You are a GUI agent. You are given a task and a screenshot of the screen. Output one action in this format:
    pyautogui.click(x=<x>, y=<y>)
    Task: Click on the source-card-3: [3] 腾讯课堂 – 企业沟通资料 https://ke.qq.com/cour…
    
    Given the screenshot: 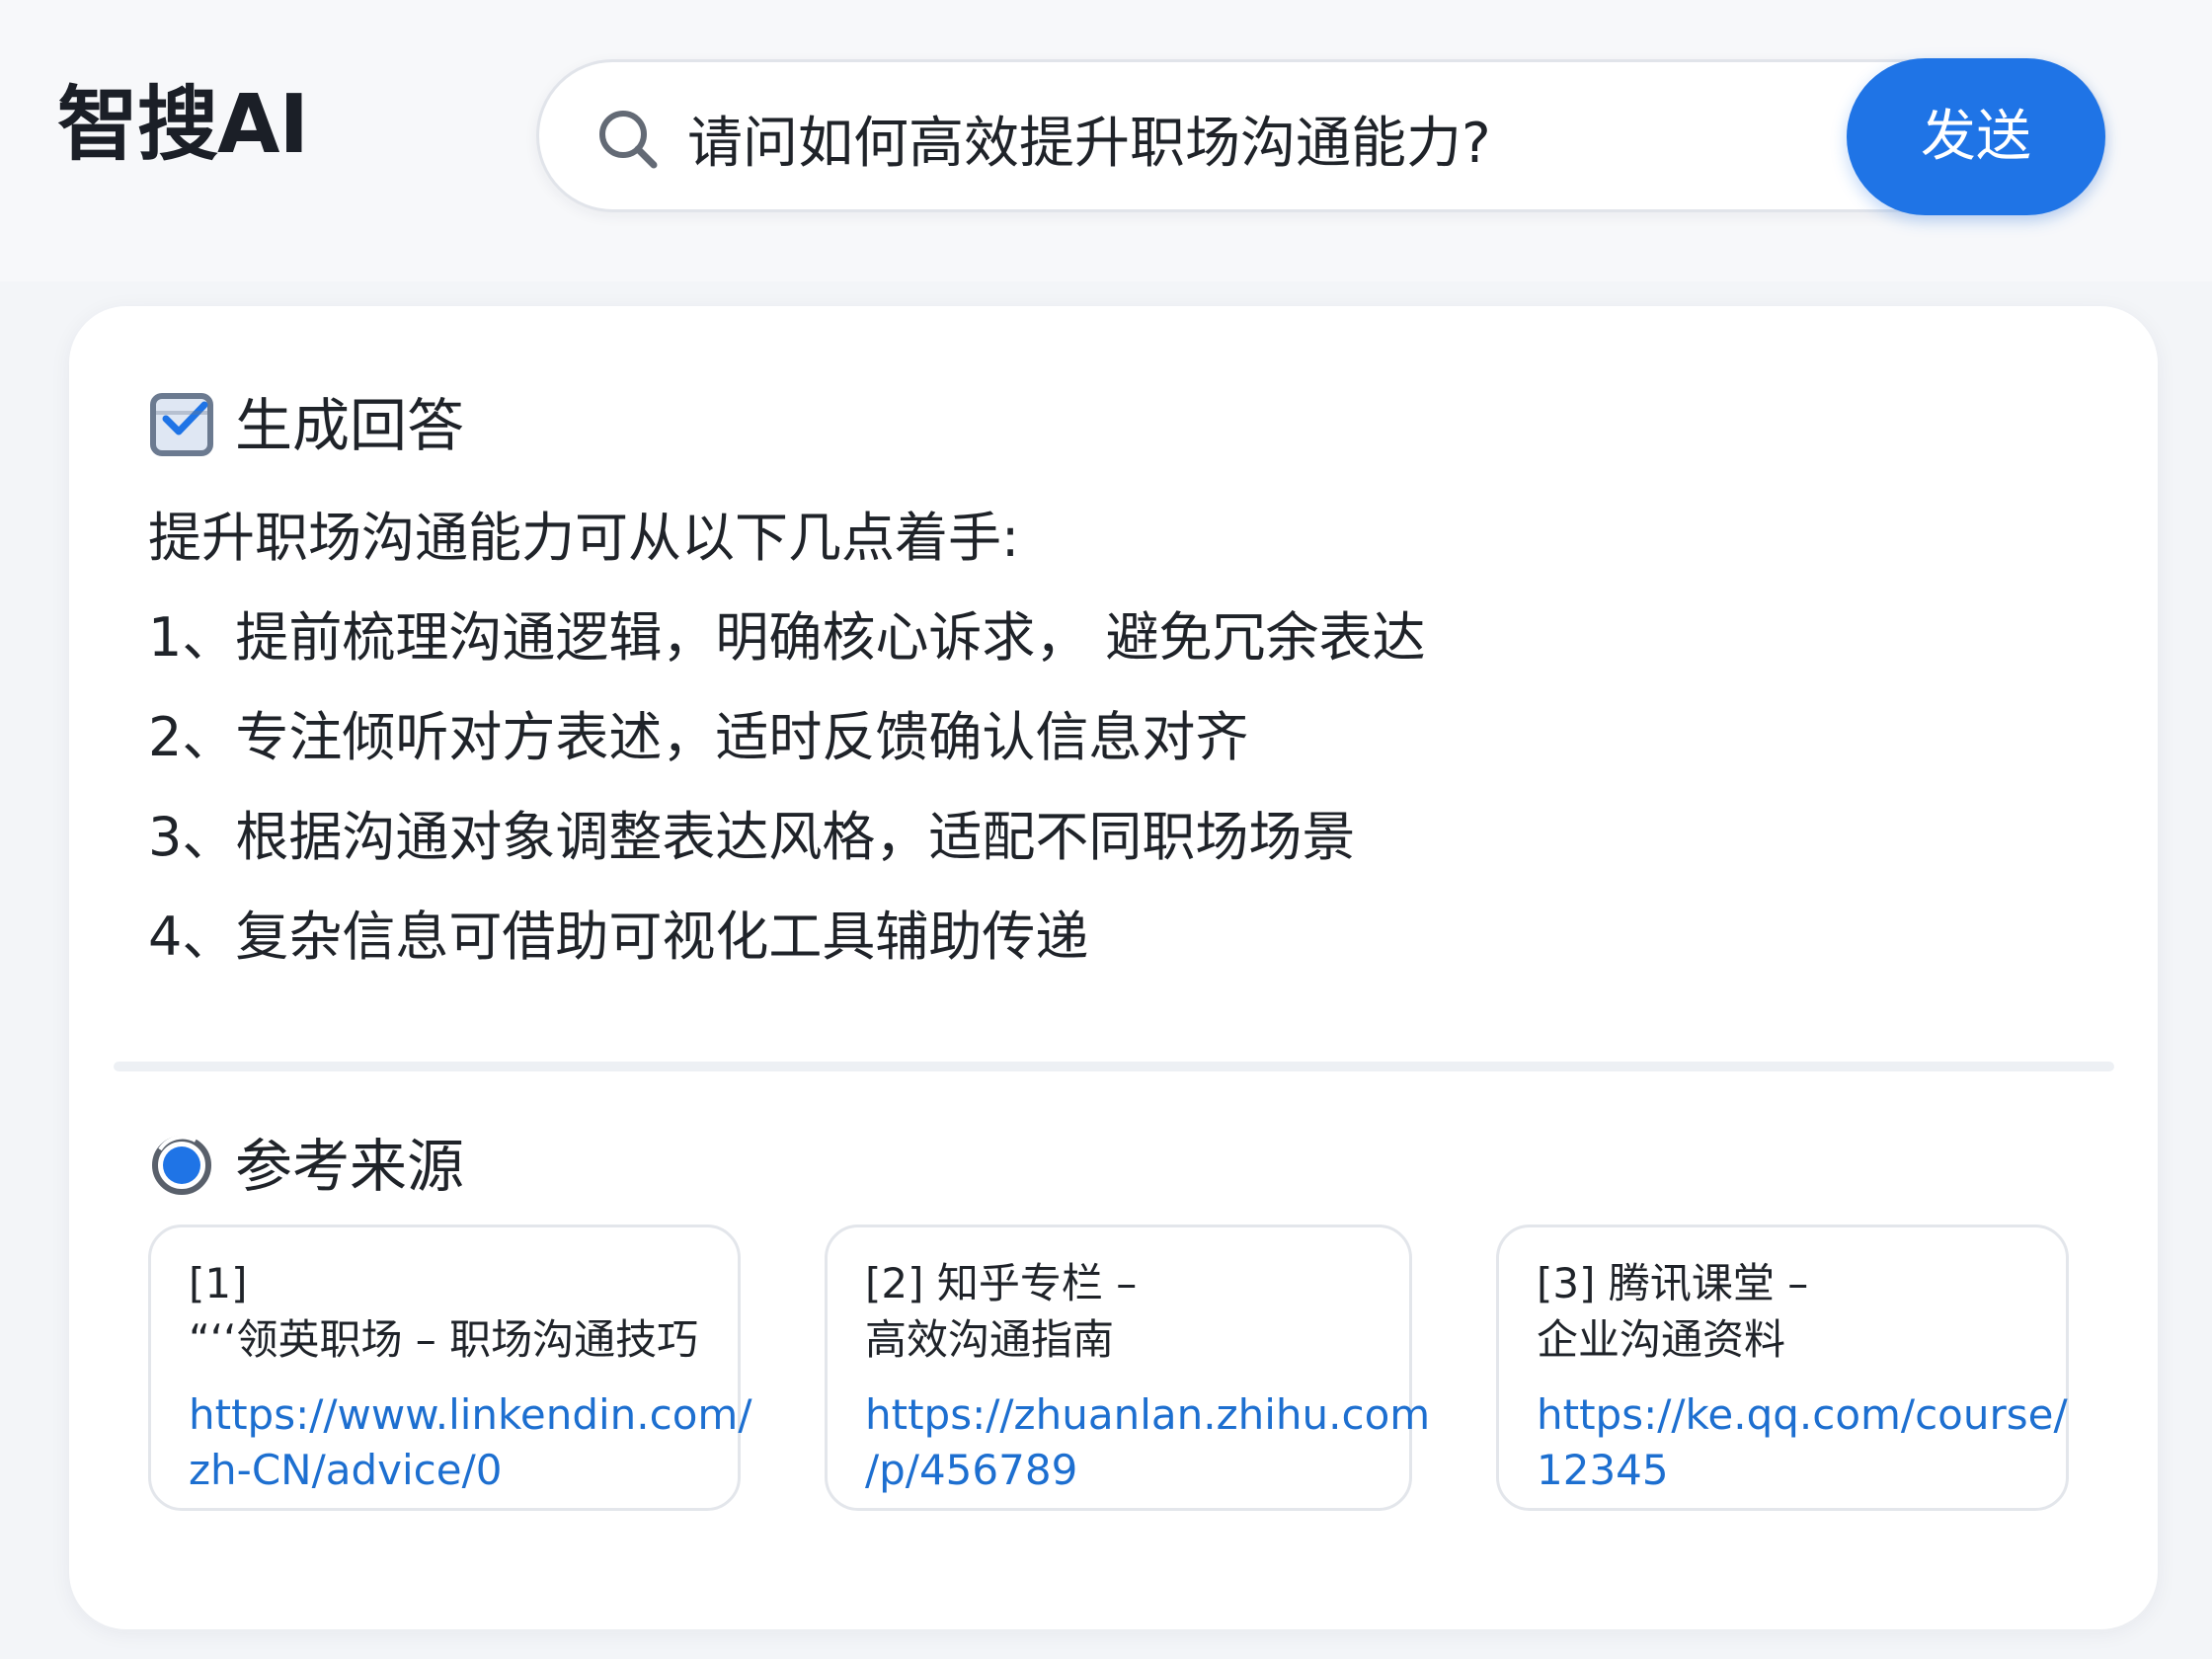 What is the action you would take?
    pyautogui.click(x=1783, y=1368)
    